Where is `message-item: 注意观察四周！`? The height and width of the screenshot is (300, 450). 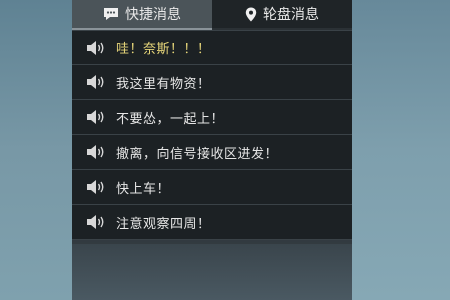 message-item: 注意观察四周！ is located at coordinates (212, 222).